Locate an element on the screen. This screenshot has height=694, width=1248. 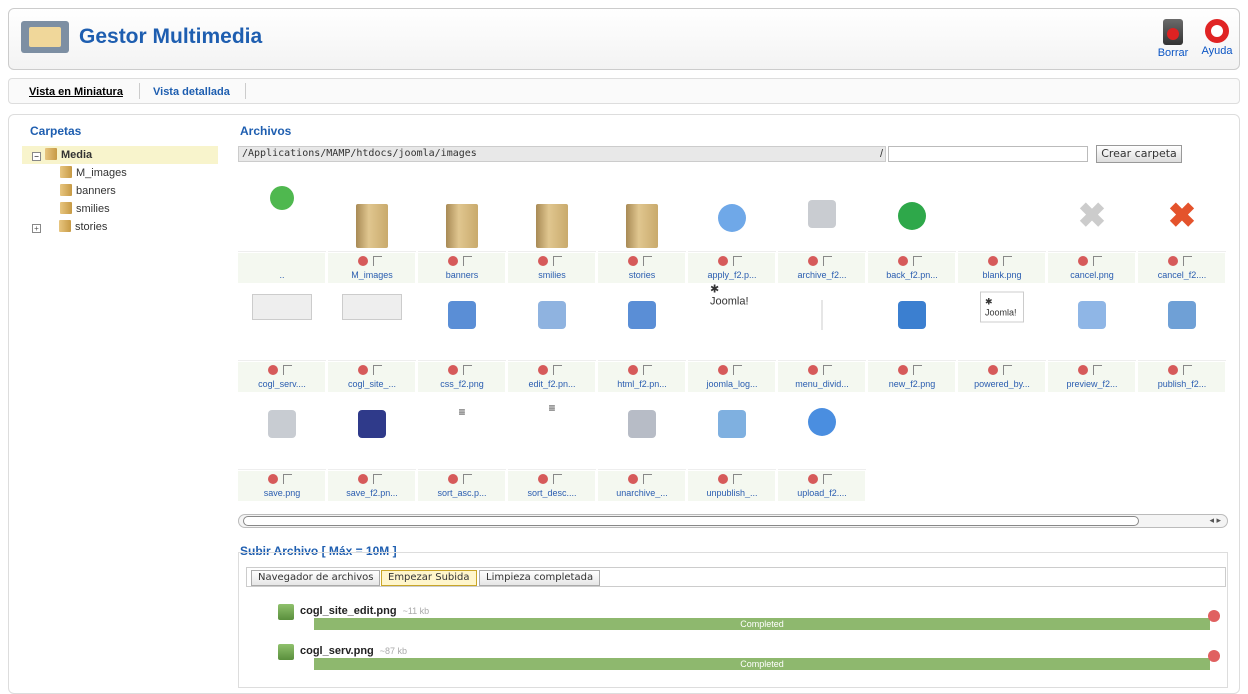
file-item: M_images is located at coordinates (372, 230).